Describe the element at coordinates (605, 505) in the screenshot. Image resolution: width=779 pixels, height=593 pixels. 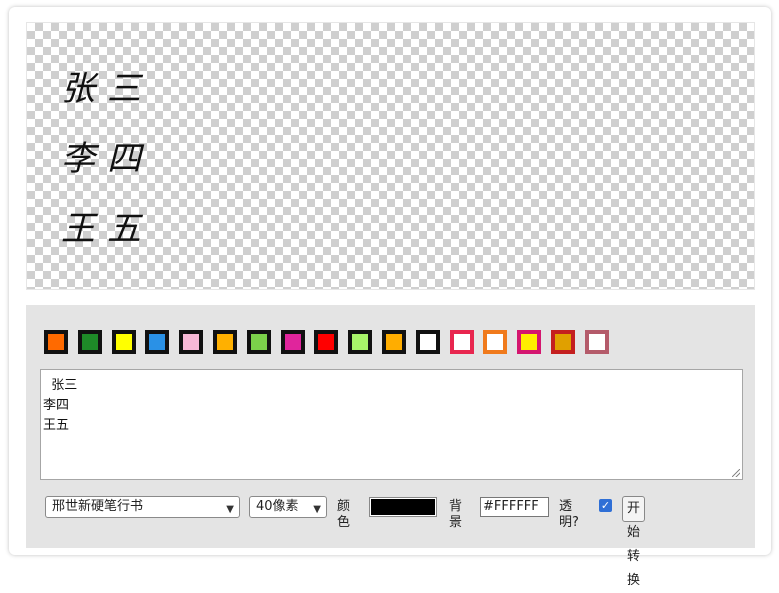
I see `transparent-checkbox: ✓` at that location.